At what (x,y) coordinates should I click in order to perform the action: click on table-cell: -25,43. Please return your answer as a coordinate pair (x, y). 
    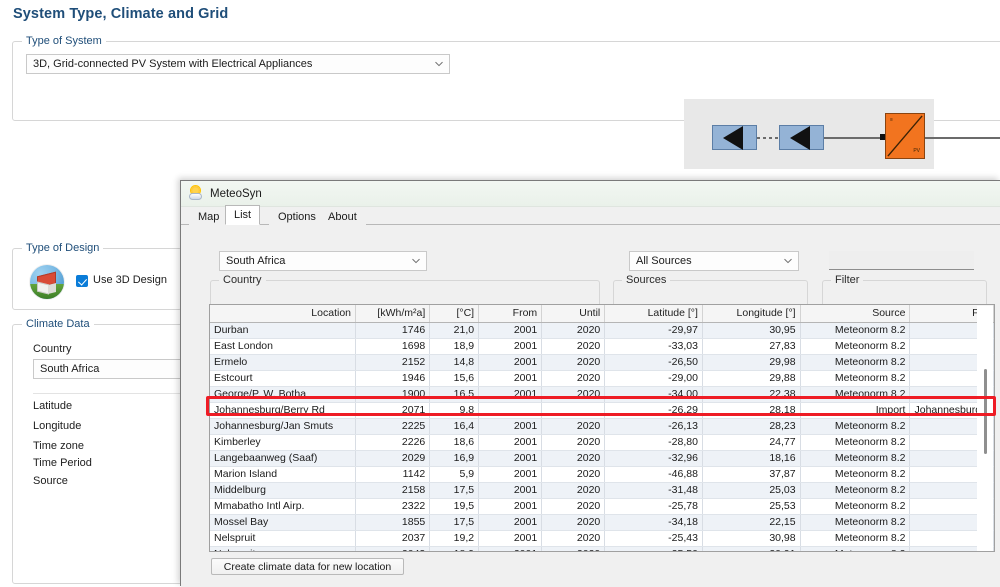
    Looking at the image, I should click on (653, 538).